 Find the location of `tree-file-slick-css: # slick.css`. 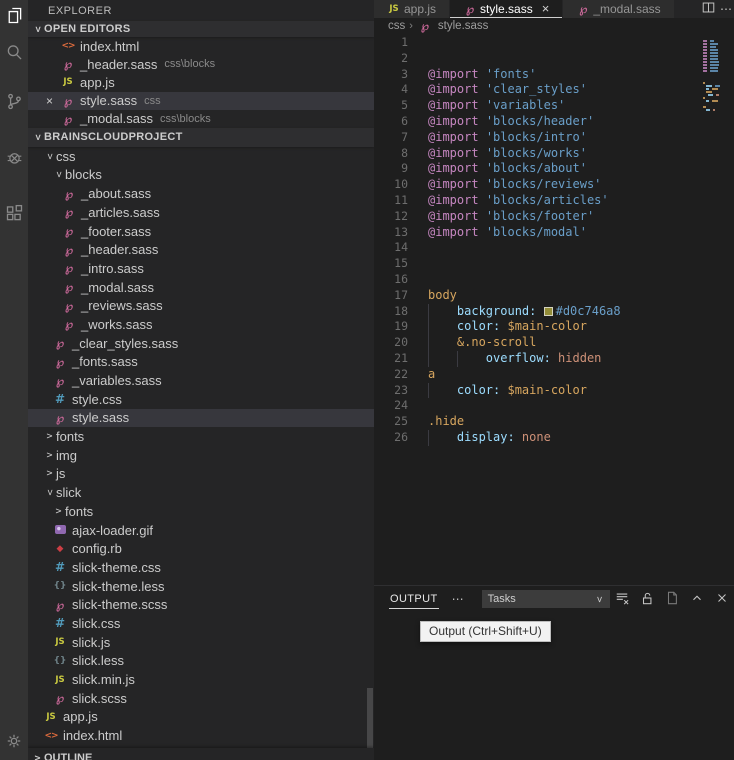

tree-file-slick-css: # slick.css is located at coordinates (201, 623).